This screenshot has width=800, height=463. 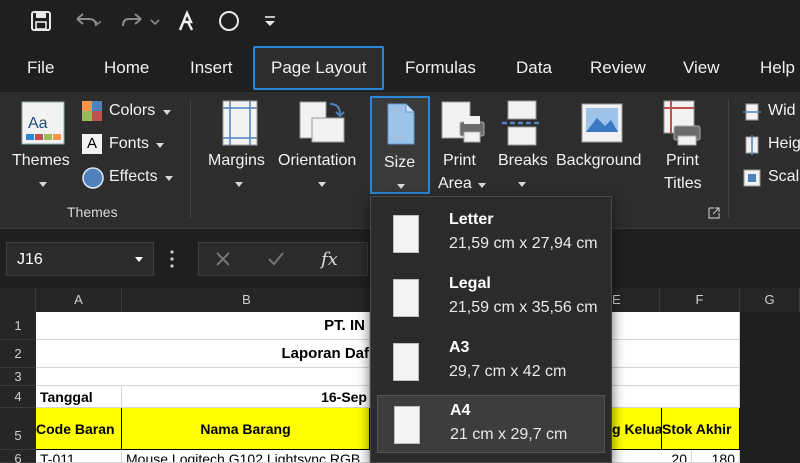 What do you see at coordinates (129, 143) in the screenshot?
I see `fonts-label: Fonts` at bounding box center [129, 143].